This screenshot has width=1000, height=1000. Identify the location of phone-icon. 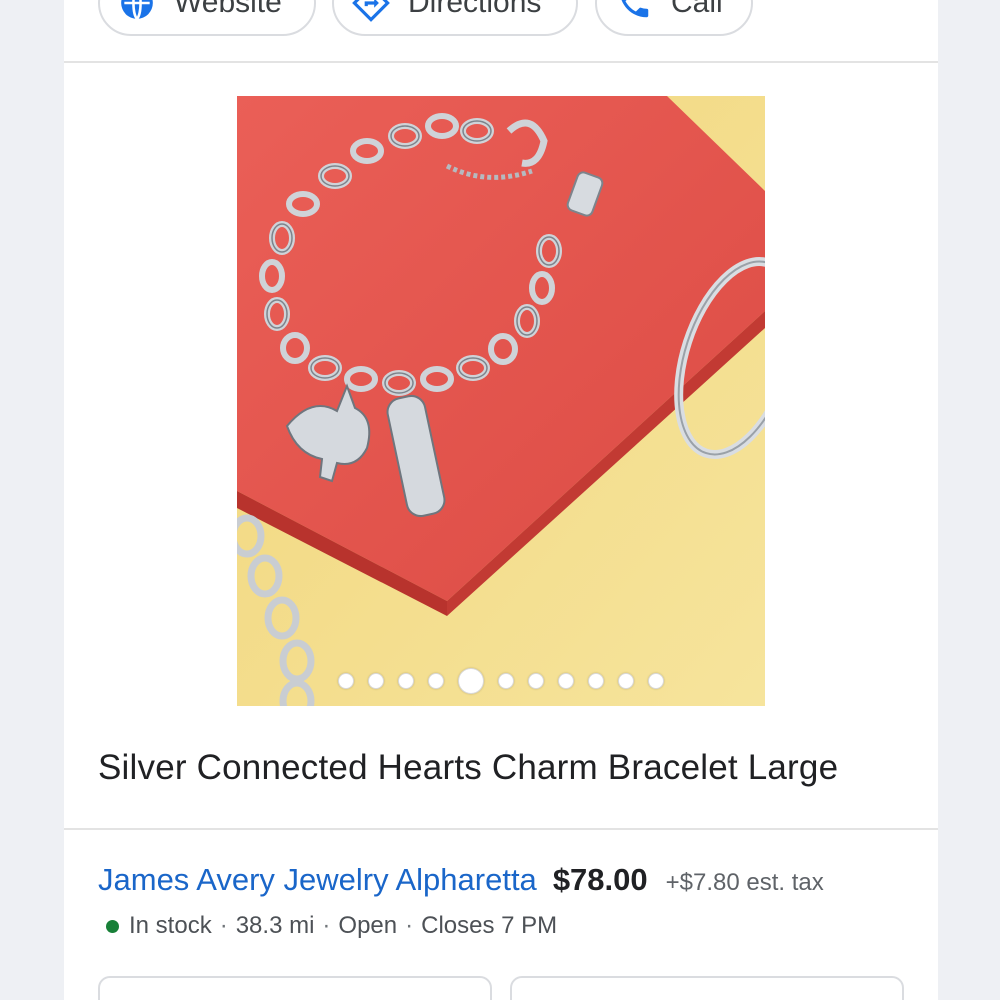
(635, 9).